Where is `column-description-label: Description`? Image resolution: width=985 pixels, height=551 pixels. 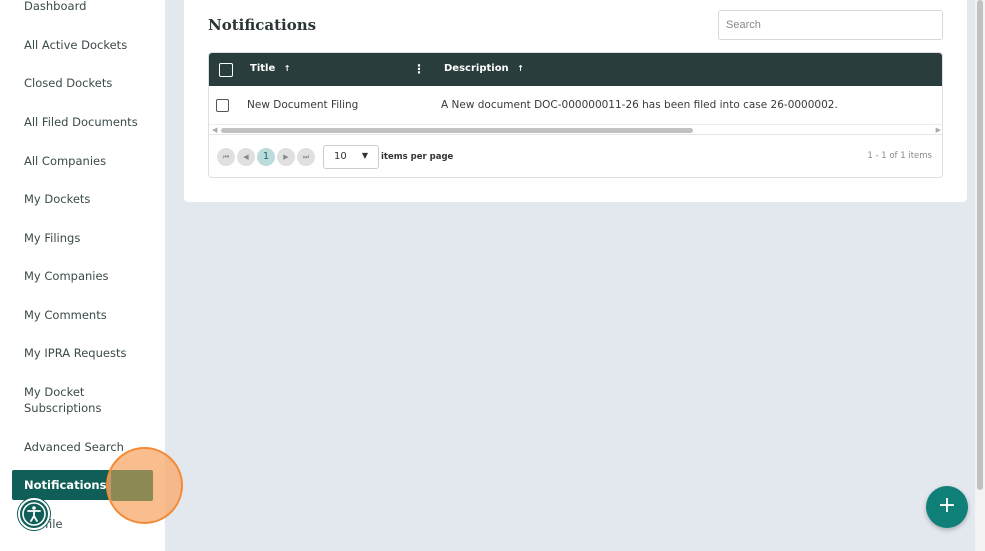
column-description-label: Description is located at coordinates (476, 68).